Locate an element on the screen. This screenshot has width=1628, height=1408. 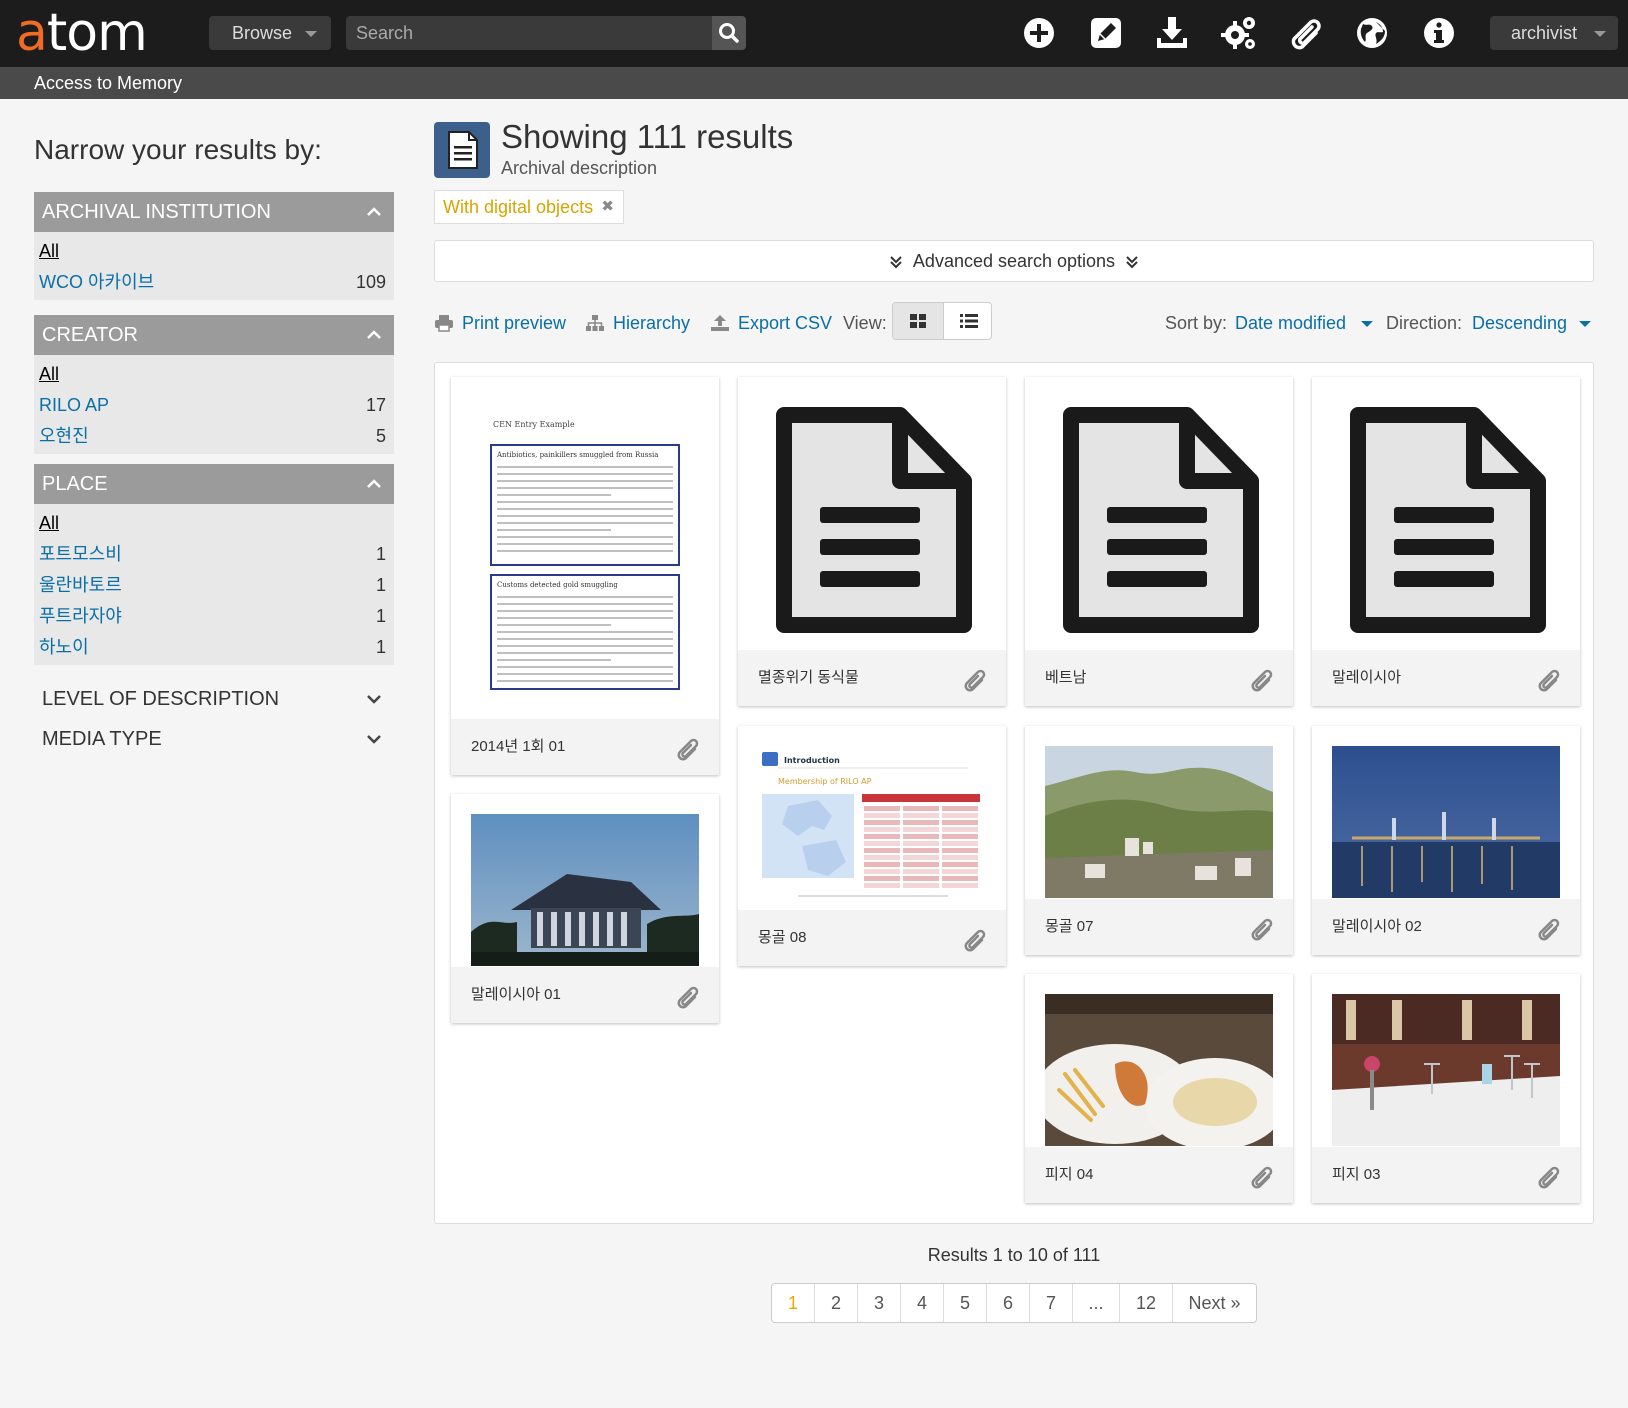
site-title: Access to Memory is located at coordinates (108, 83).